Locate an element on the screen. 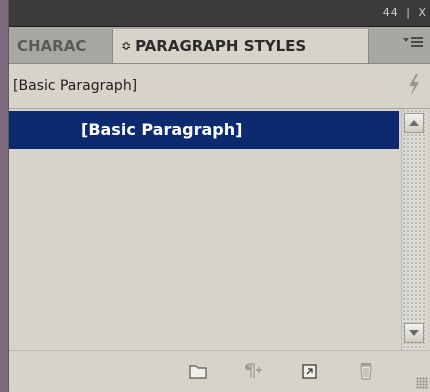  delete-style-icon is located at coordinates (366, 371).